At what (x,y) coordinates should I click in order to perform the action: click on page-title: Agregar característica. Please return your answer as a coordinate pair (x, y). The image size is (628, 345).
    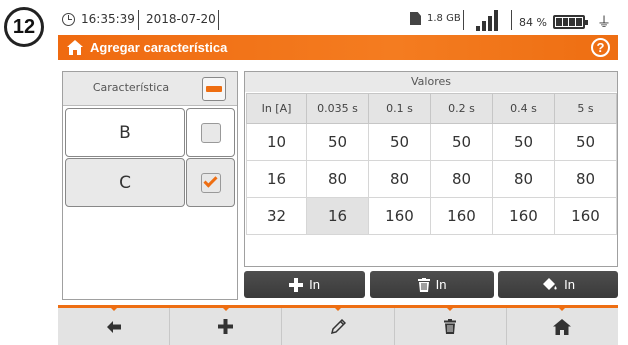
    Looking at the image, I should click on (159, 47).